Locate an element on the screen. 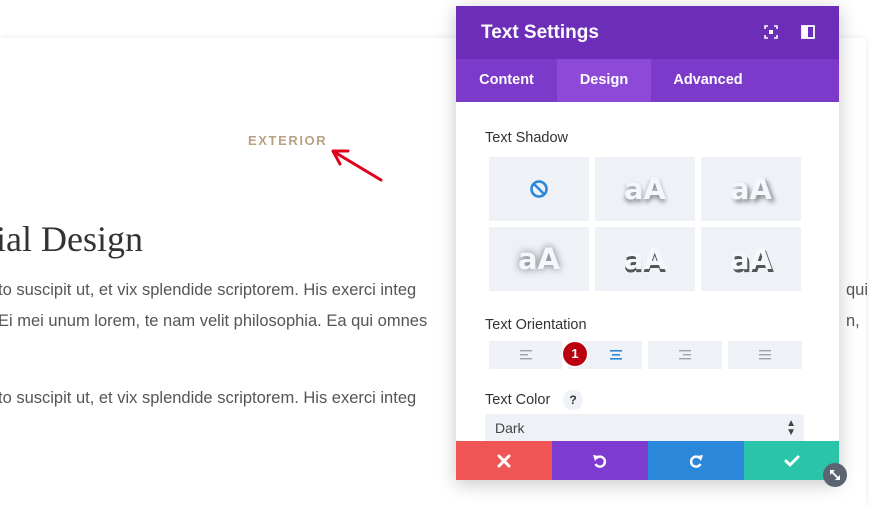  text-color-value: Dark is located at coordinates (510, 428).